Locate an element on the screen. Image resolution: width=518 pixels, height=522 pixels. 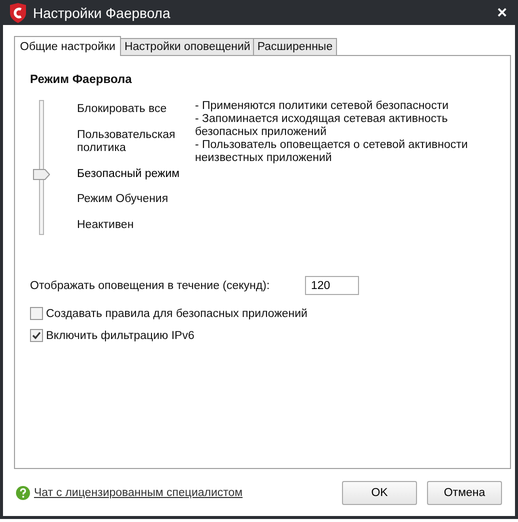
tab: Настройки оповещений is located at coordinates (187, 46).